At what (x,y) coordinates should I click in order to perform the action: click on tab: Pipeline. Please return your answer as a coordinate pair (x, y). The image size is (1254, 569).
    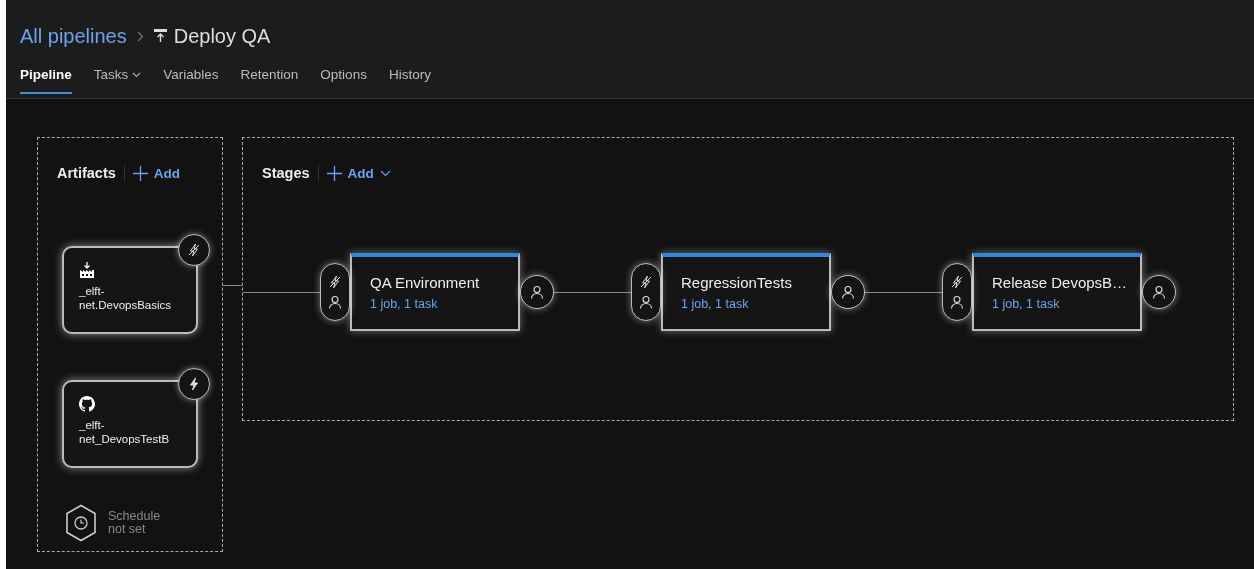
    Looking at the image, I should click on (46, 80).